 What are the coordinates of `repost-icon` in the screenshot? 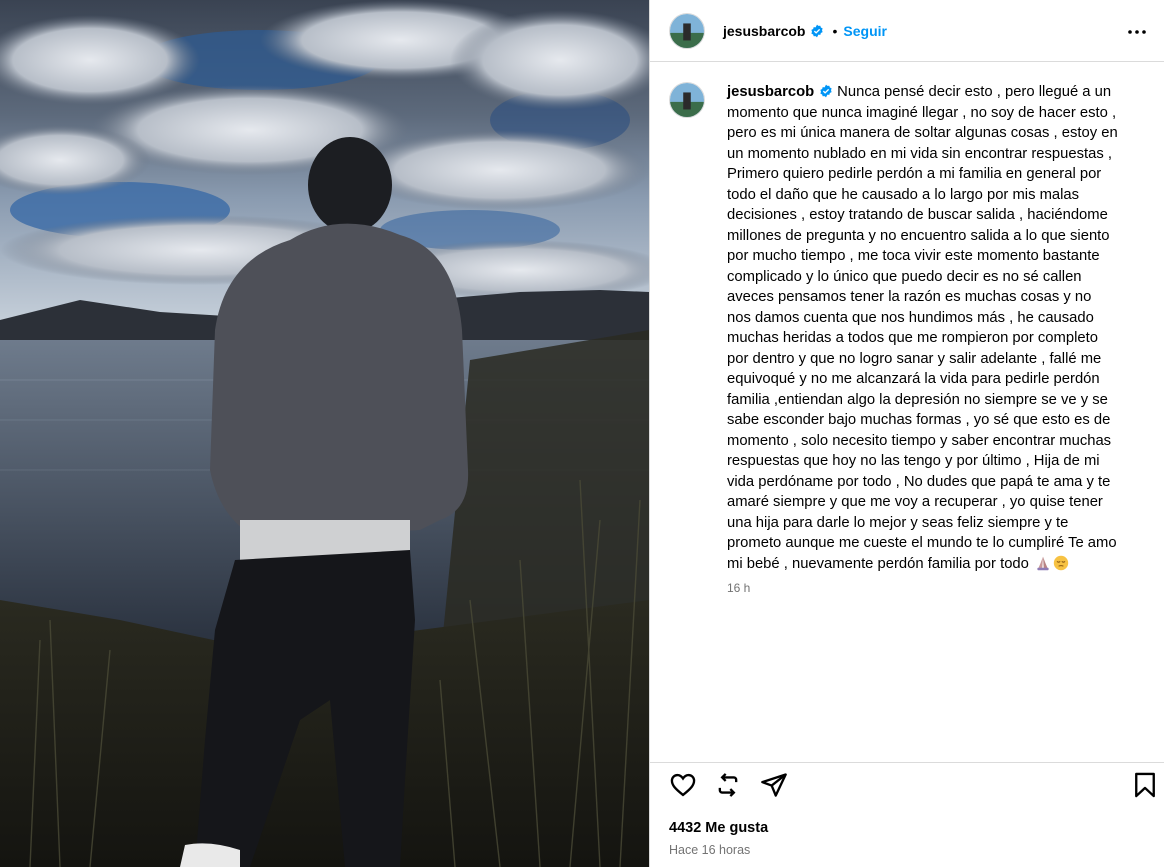 It's located at (728, 785).